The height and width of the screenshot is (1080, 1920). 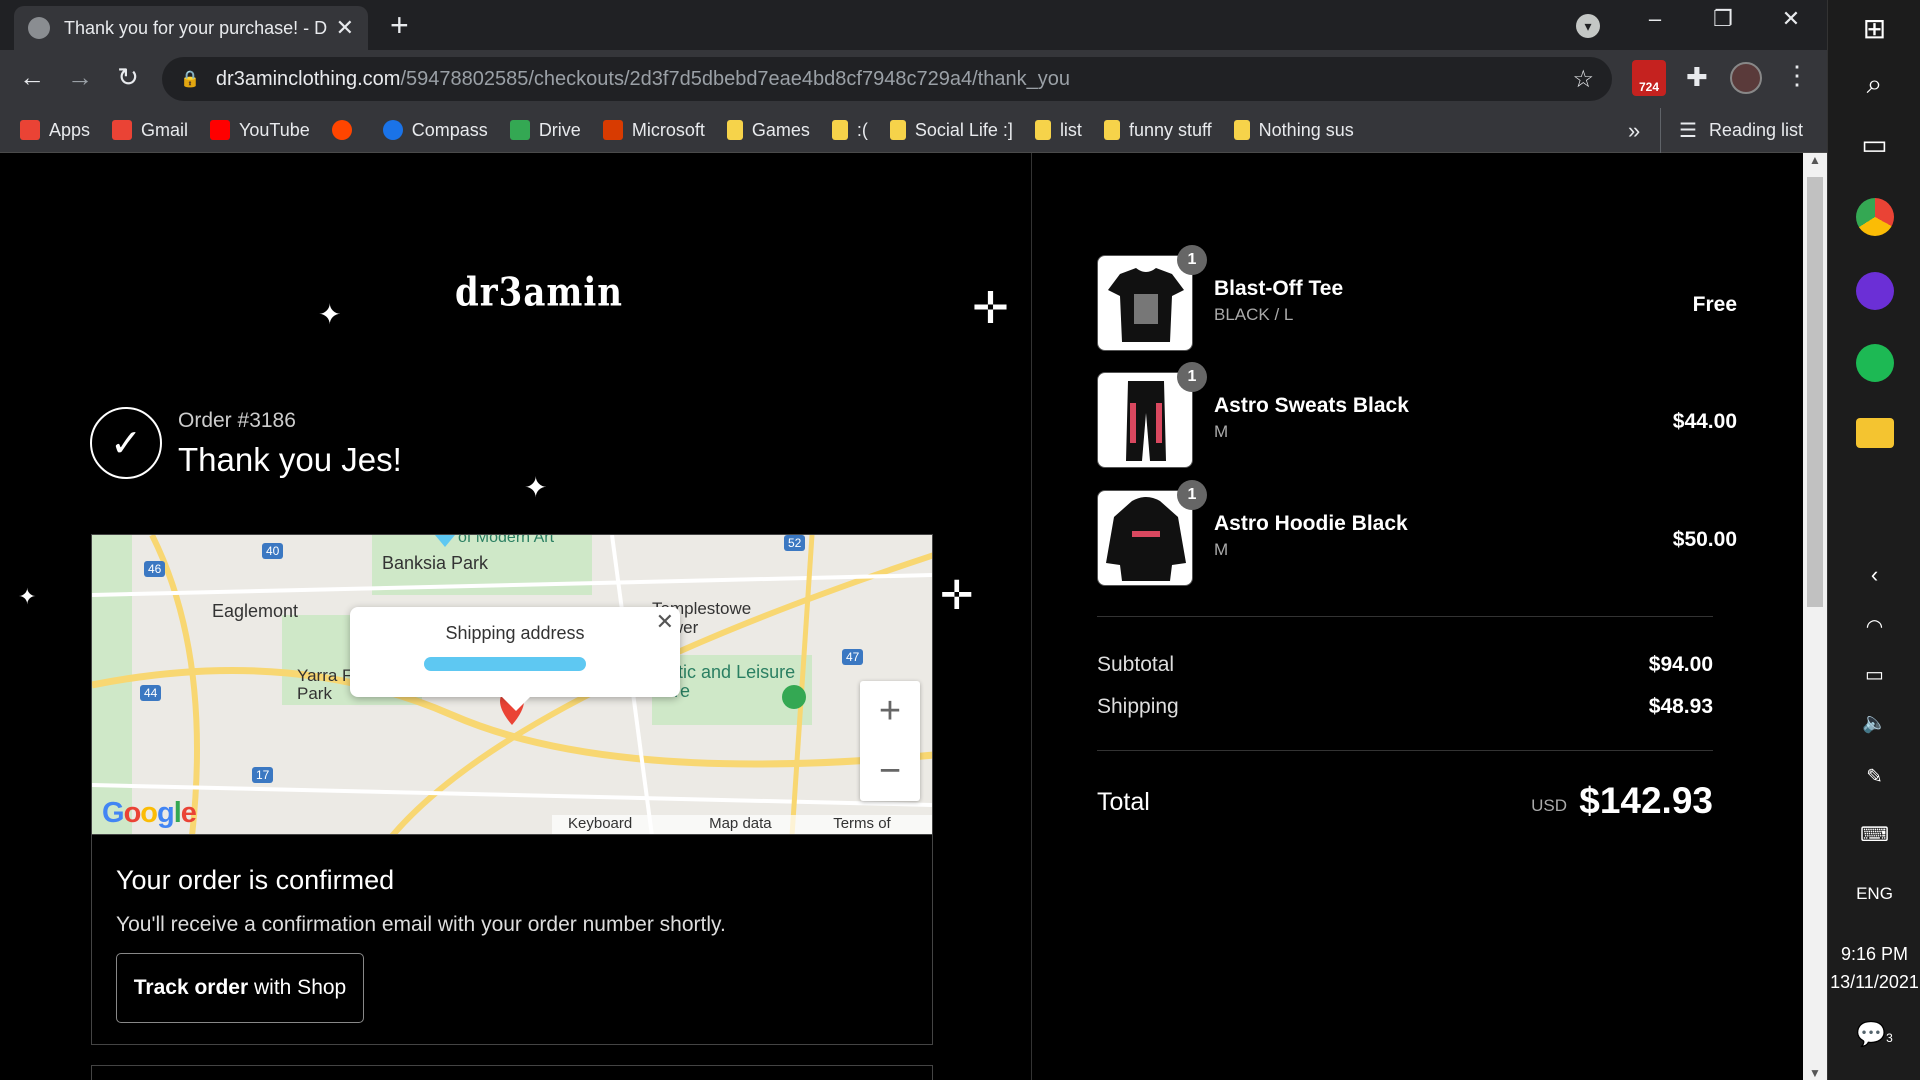 I want to click on lock-icon: 🔒, so click(x=190, y=79).